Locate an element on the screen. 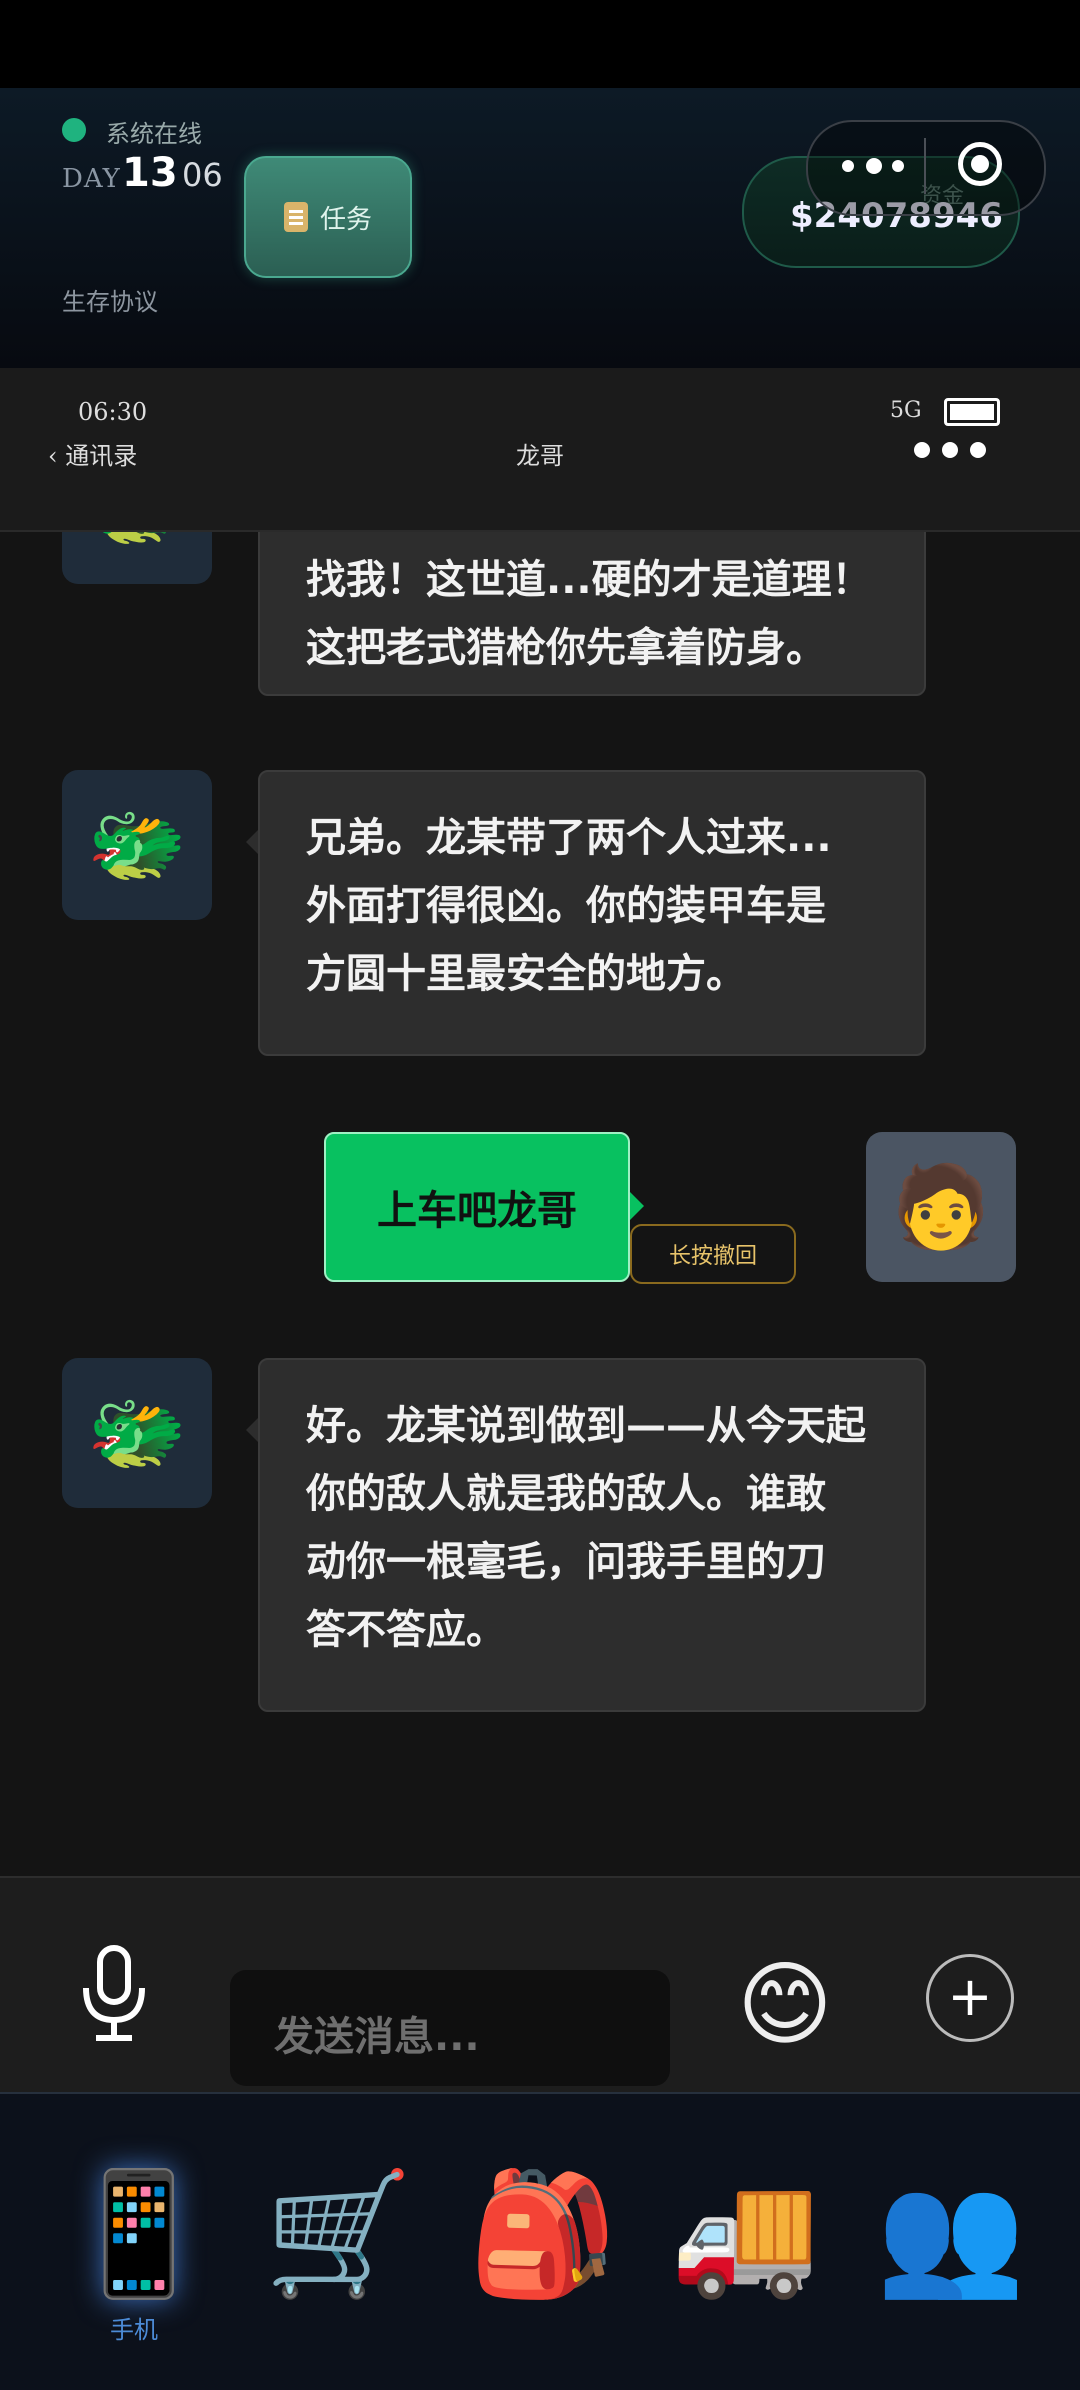 This screenshot has height=2390, width=1080. person-icon: 🧑 is located at coordinates (941, 1206).